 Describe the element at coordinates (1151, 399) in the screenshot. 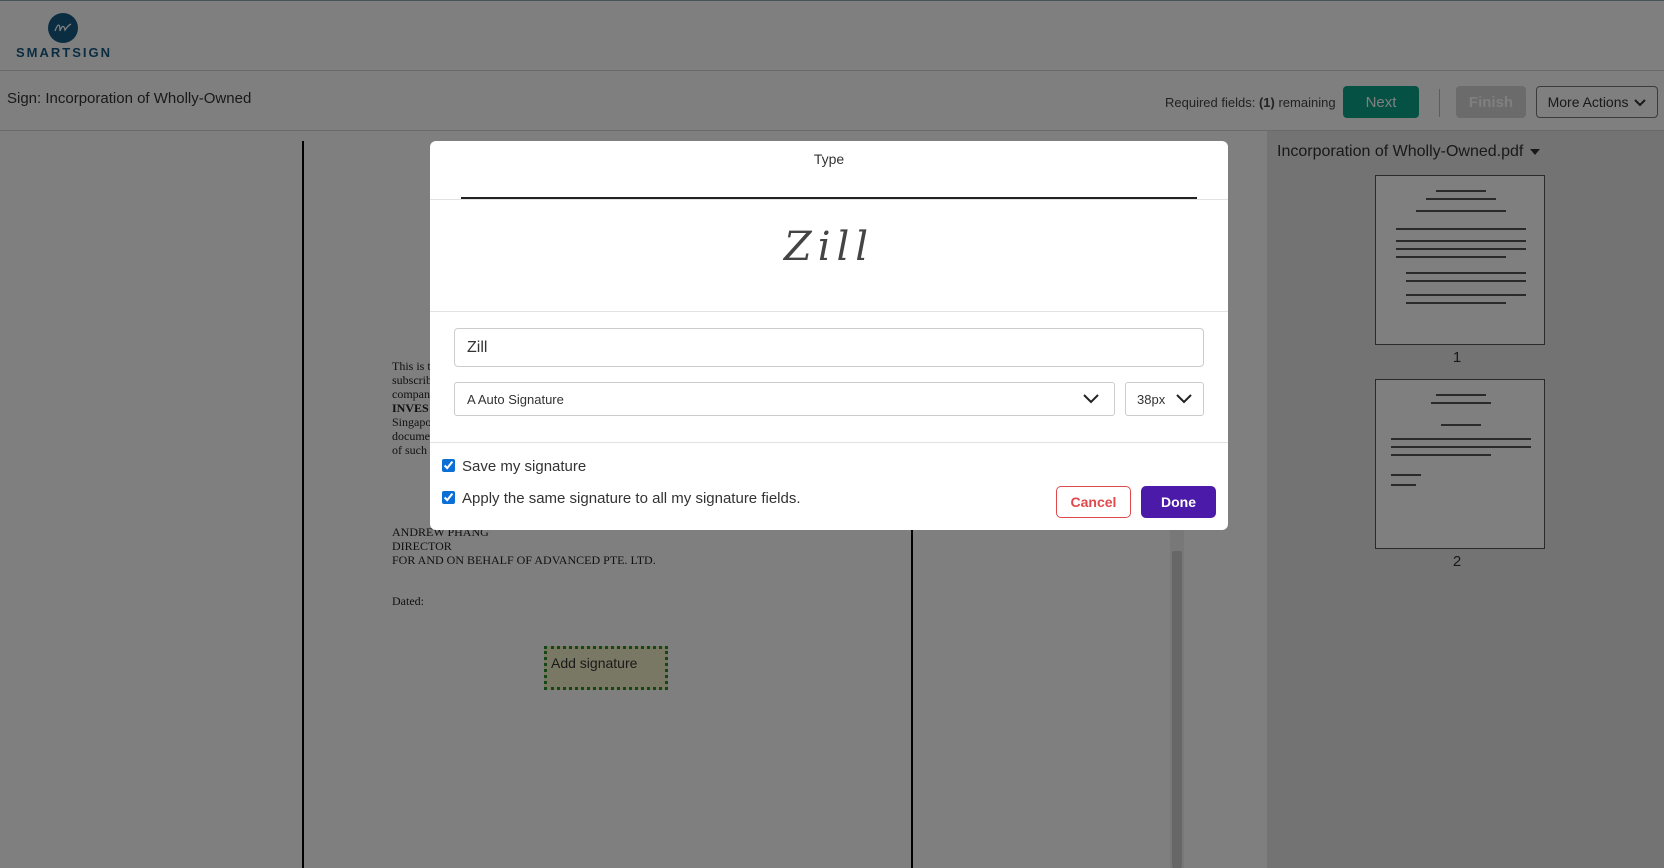

I see `font-size-value: 38px` at that location.